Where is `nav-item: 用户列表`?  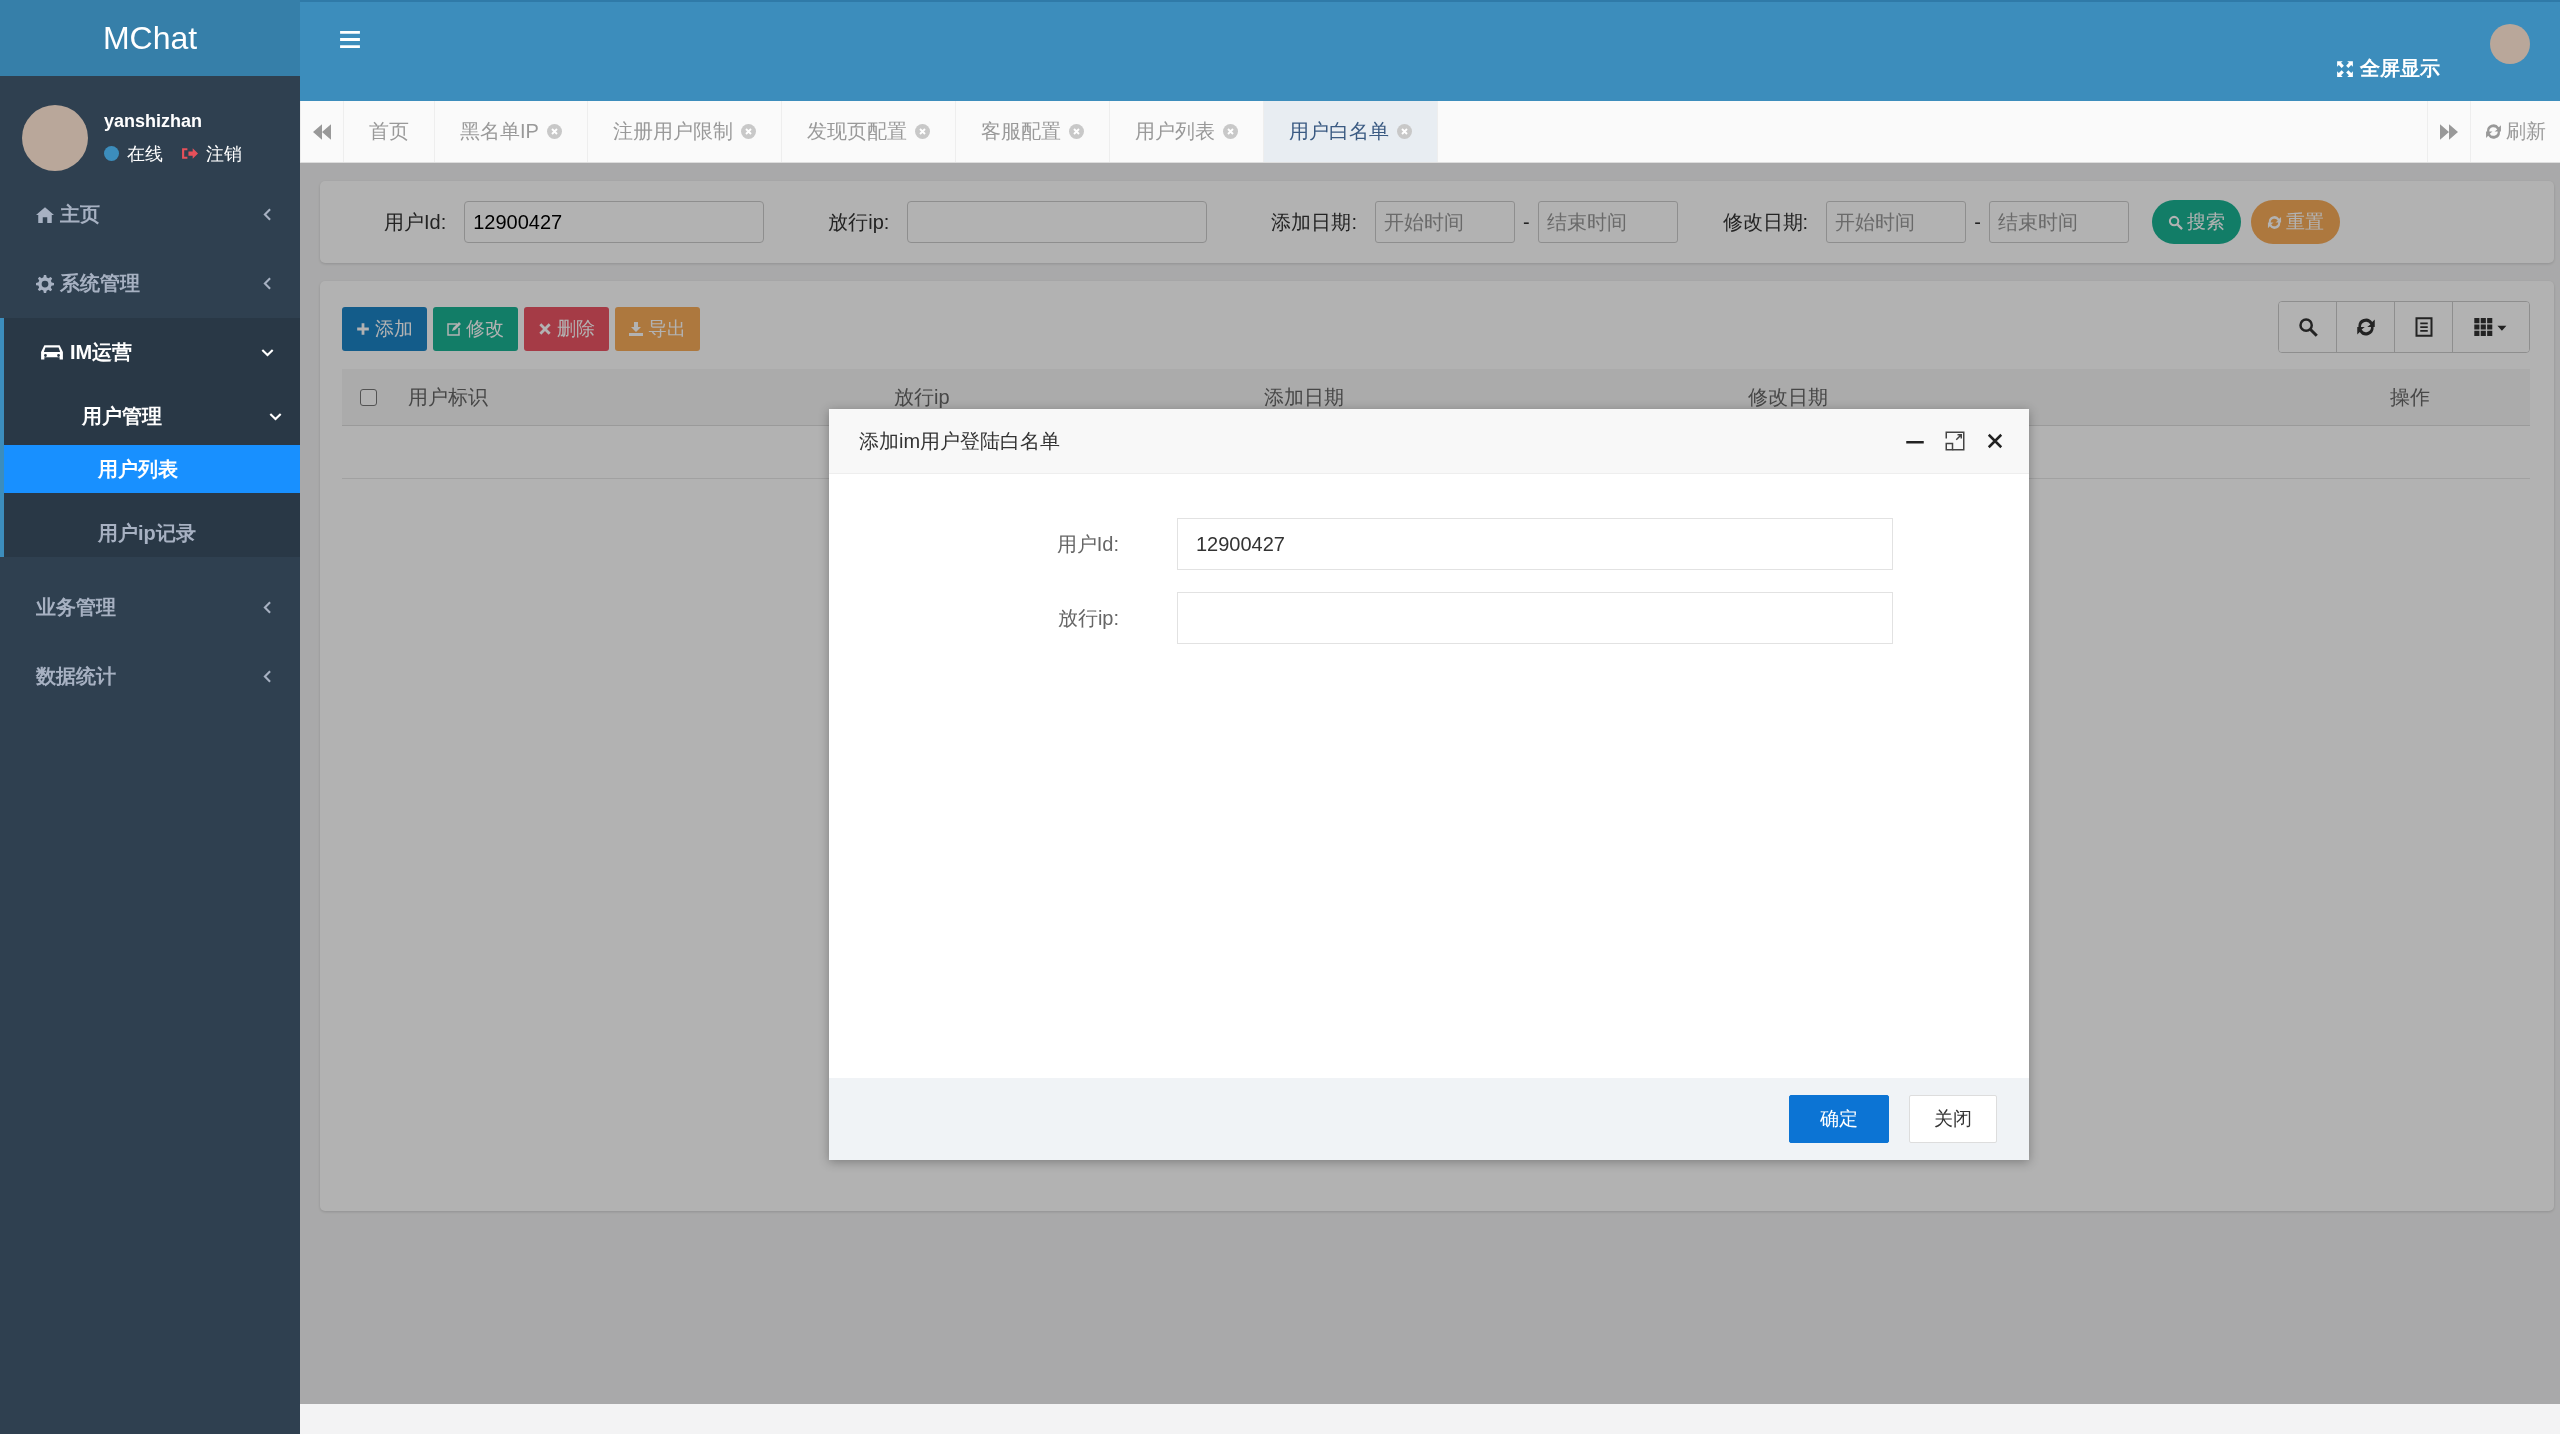 nav-item: 用户列表 is located at coordinates (152, 469).